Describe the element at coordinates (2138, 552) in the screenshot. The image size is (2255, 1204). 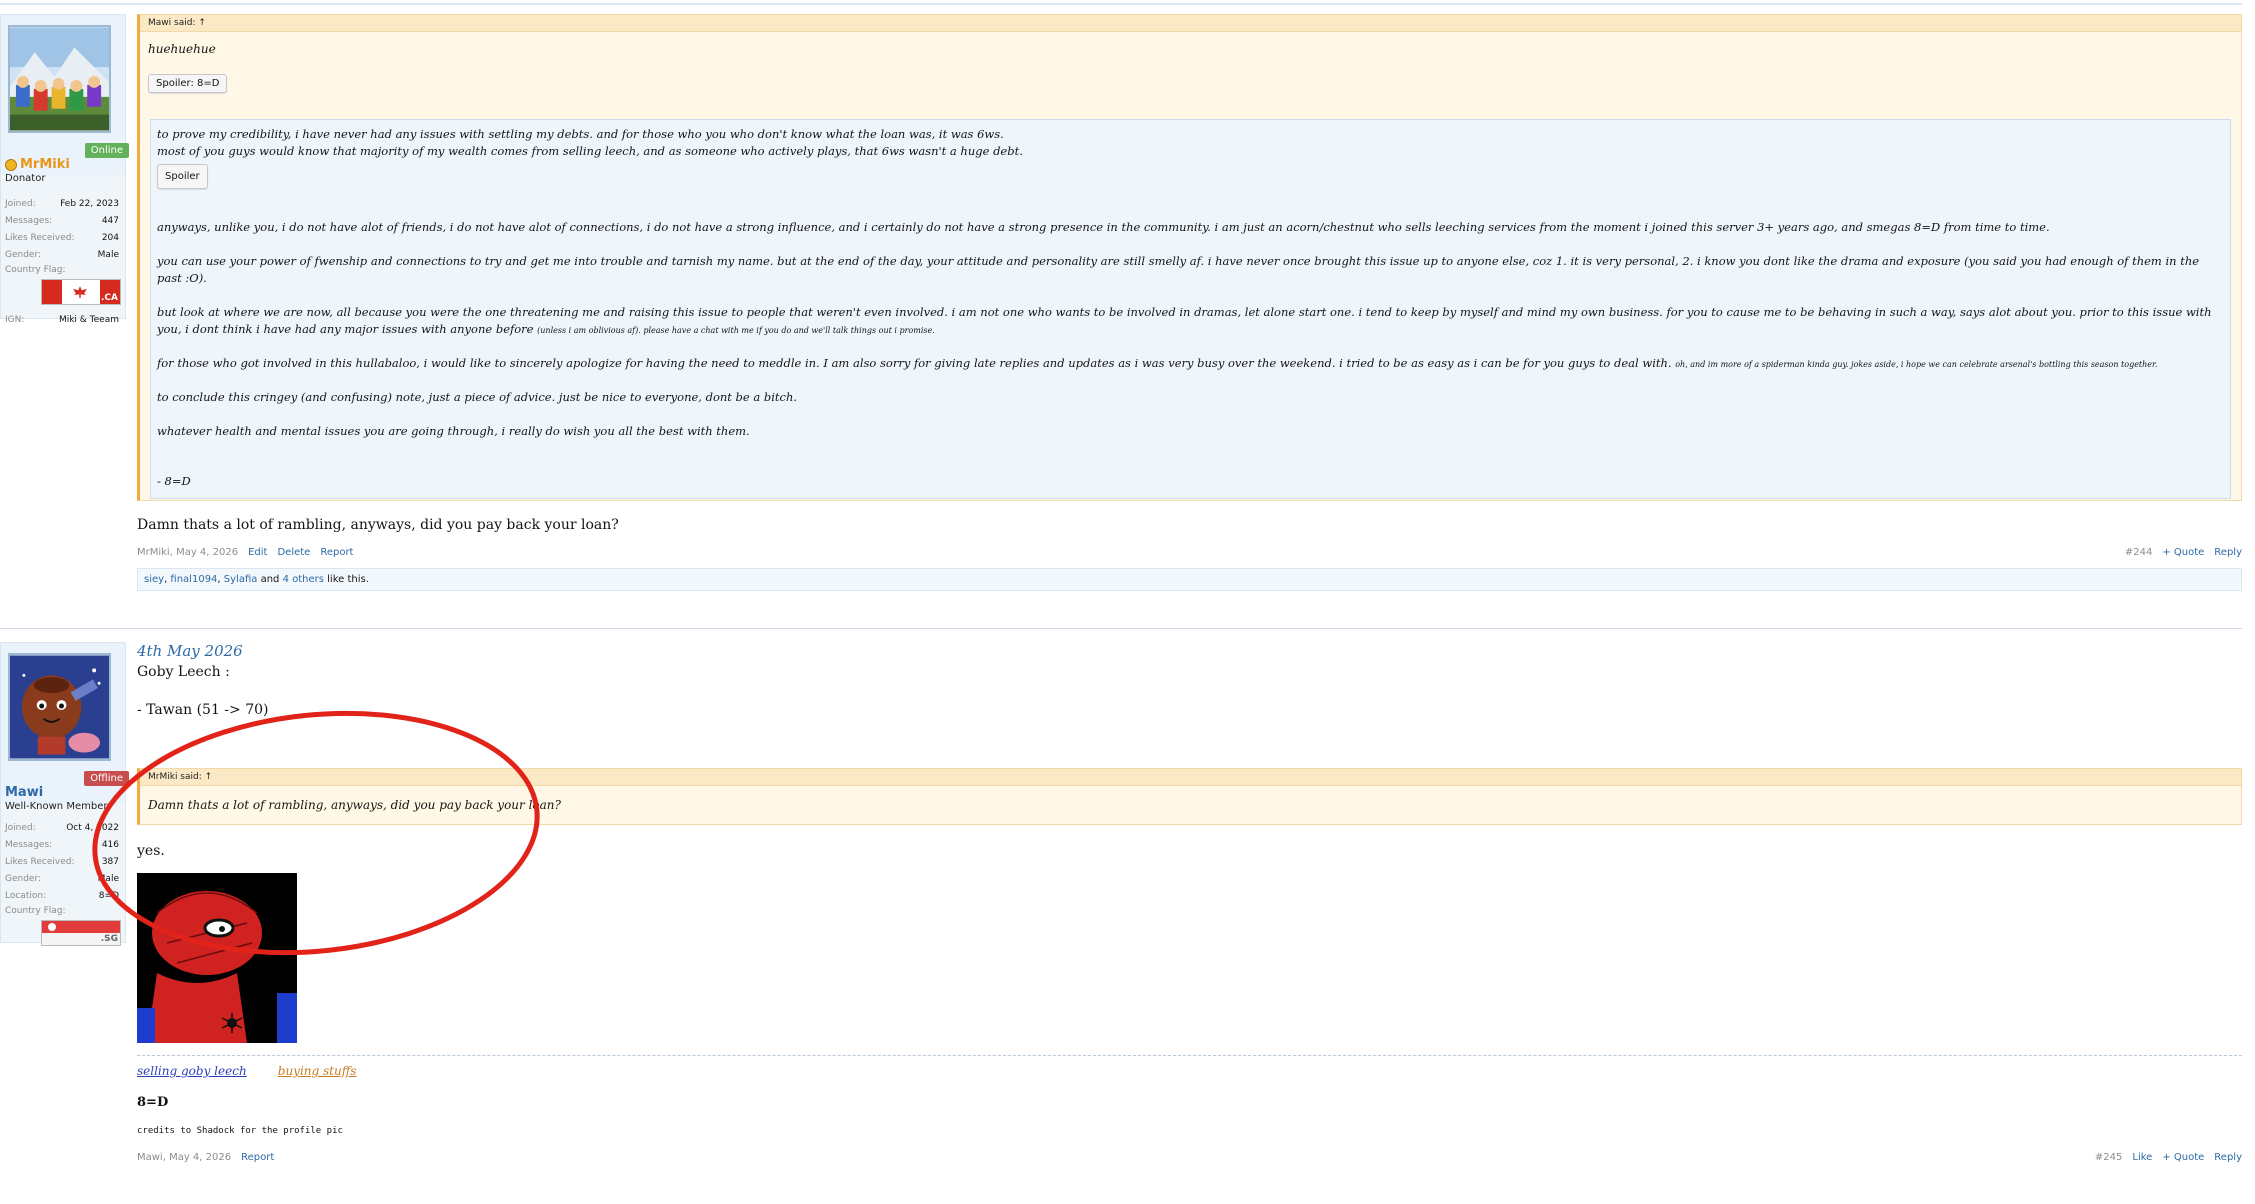
I see `post-number: #244` at that location.